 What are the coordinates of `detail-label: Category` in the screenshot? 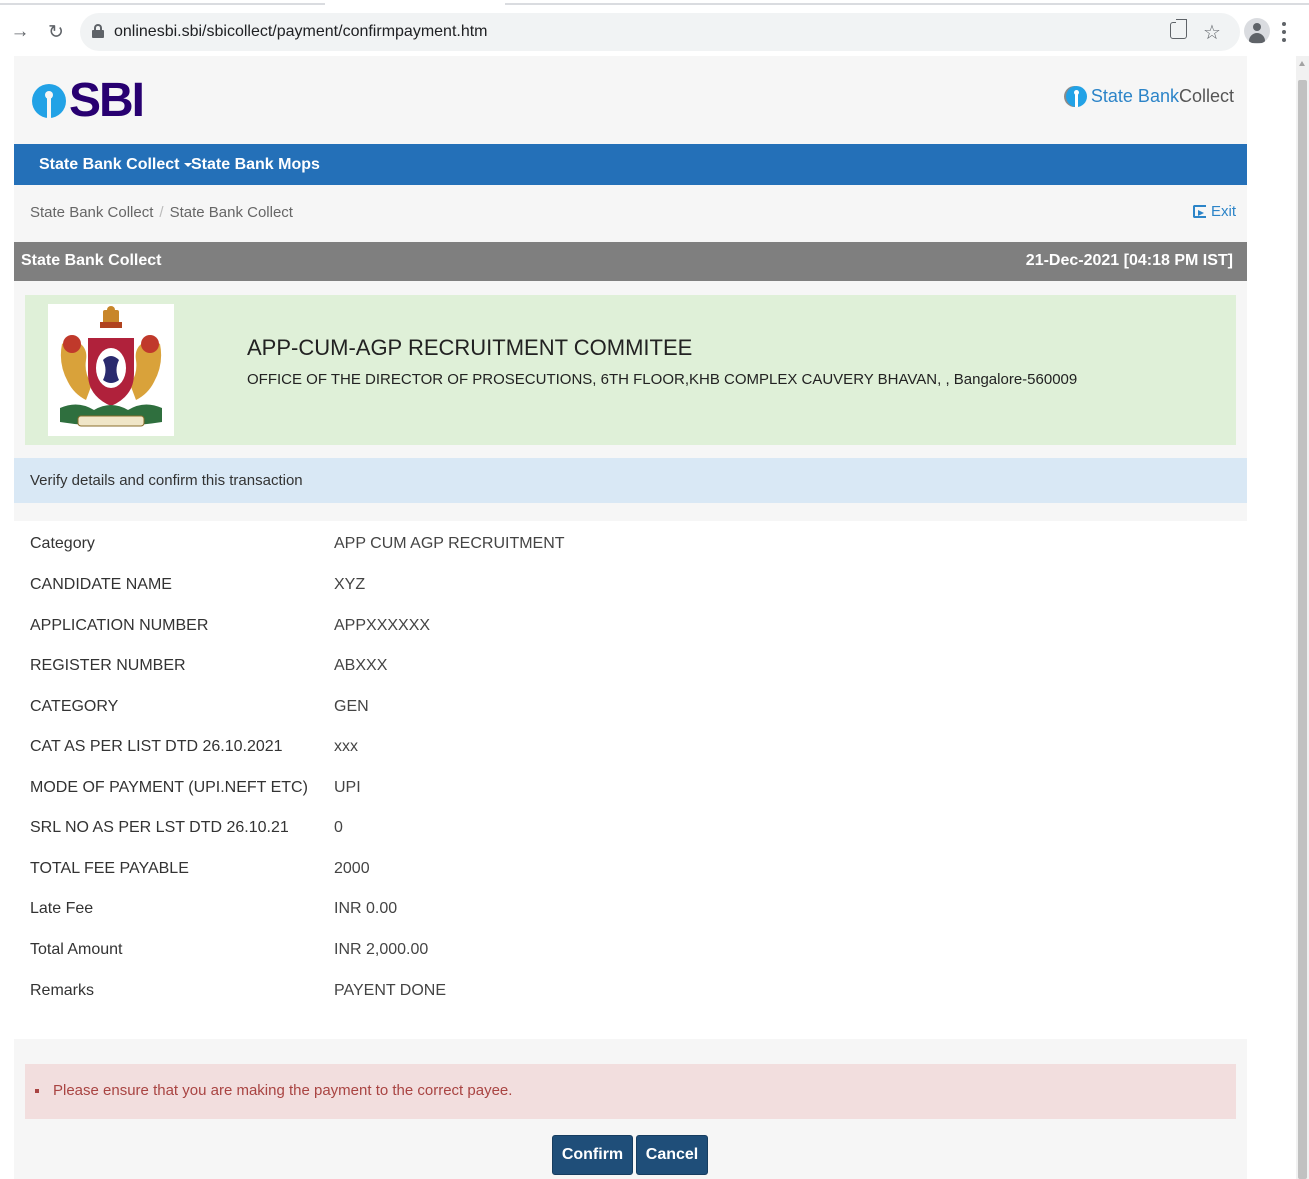 It's located at (62, 543).